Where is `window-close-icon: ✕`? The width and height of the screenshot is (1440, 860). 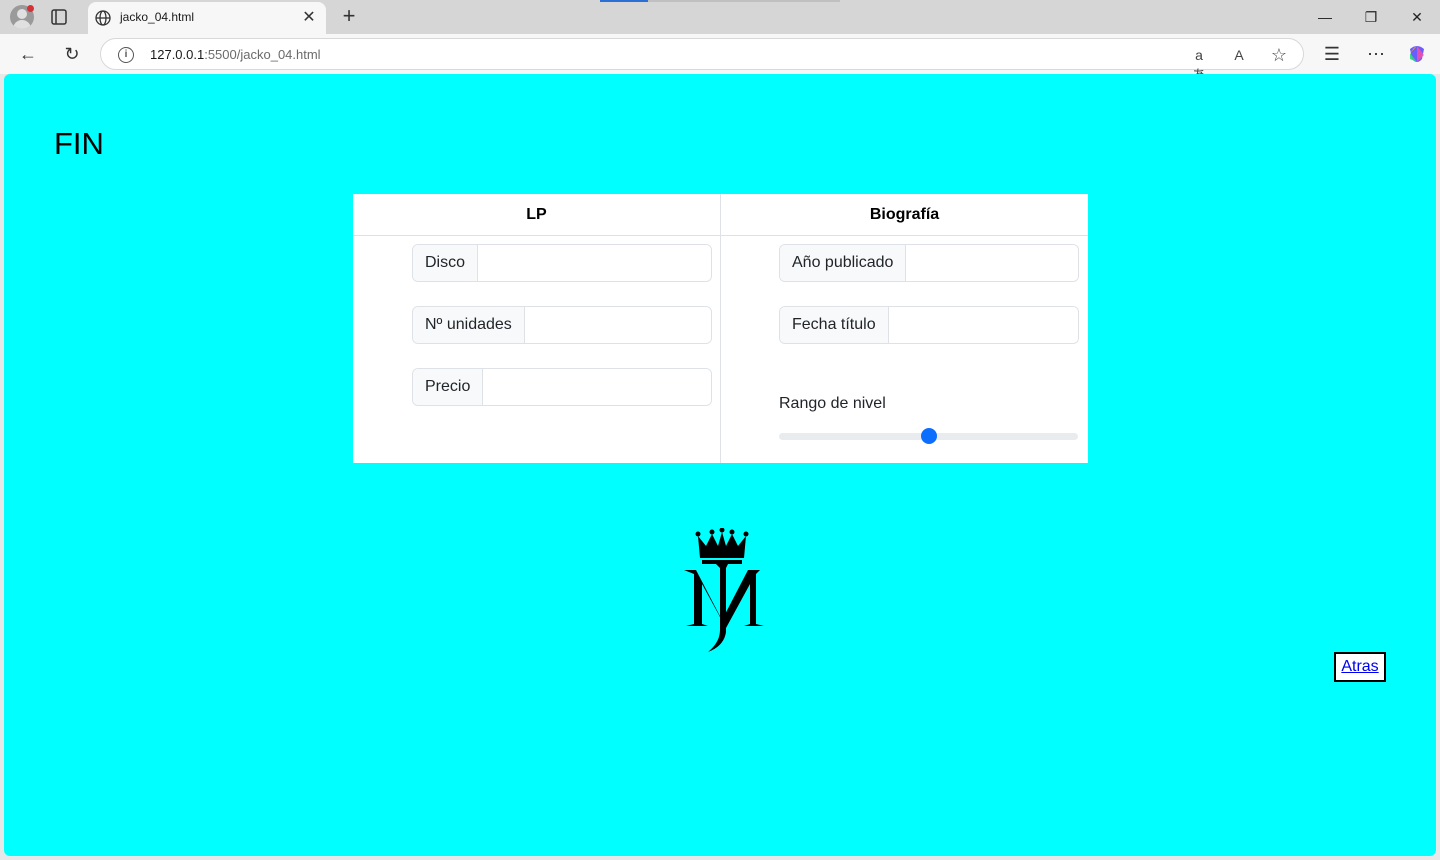
window-close-icon: ✕ is located at coordinates (1417, 17).